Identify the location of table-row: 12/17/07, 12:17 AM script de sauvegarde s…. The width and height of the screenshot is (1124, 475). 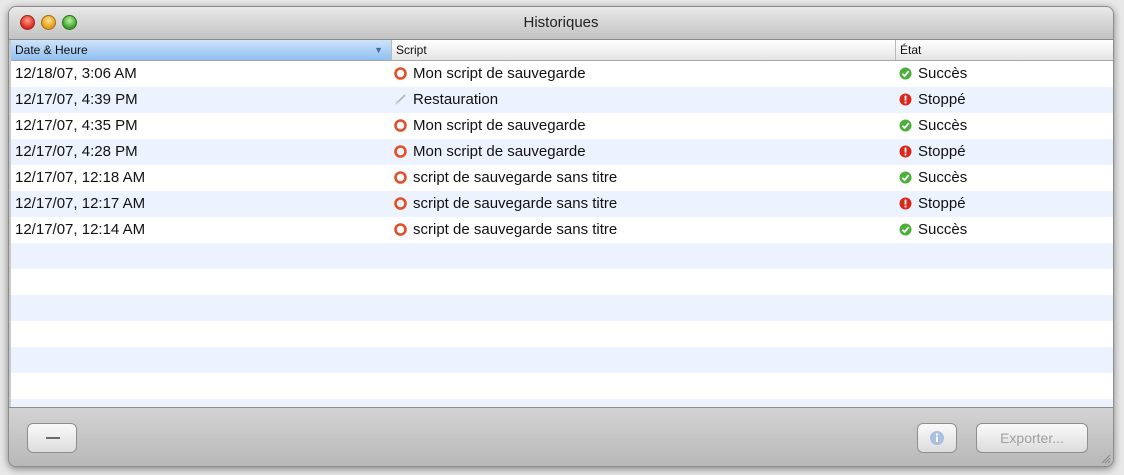
(562, 204).